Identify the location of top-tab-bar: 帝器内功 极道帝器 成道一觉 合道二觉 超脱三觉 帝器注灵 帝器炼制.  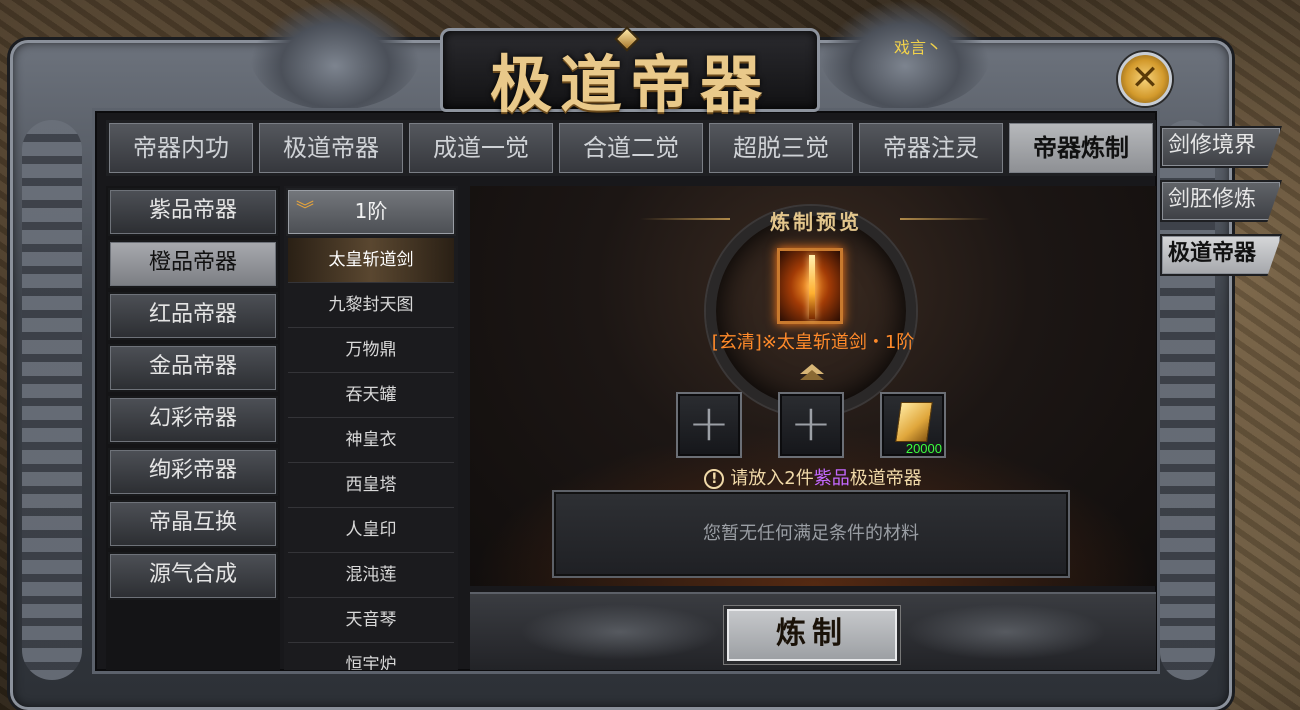
(631, 148).